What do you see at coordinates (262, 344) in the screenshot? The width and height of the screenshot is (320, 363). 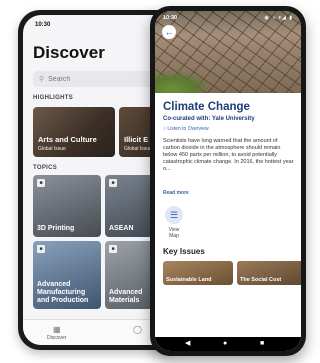 I see `recents-square-icon: ■` at bounding box center [262, 344].